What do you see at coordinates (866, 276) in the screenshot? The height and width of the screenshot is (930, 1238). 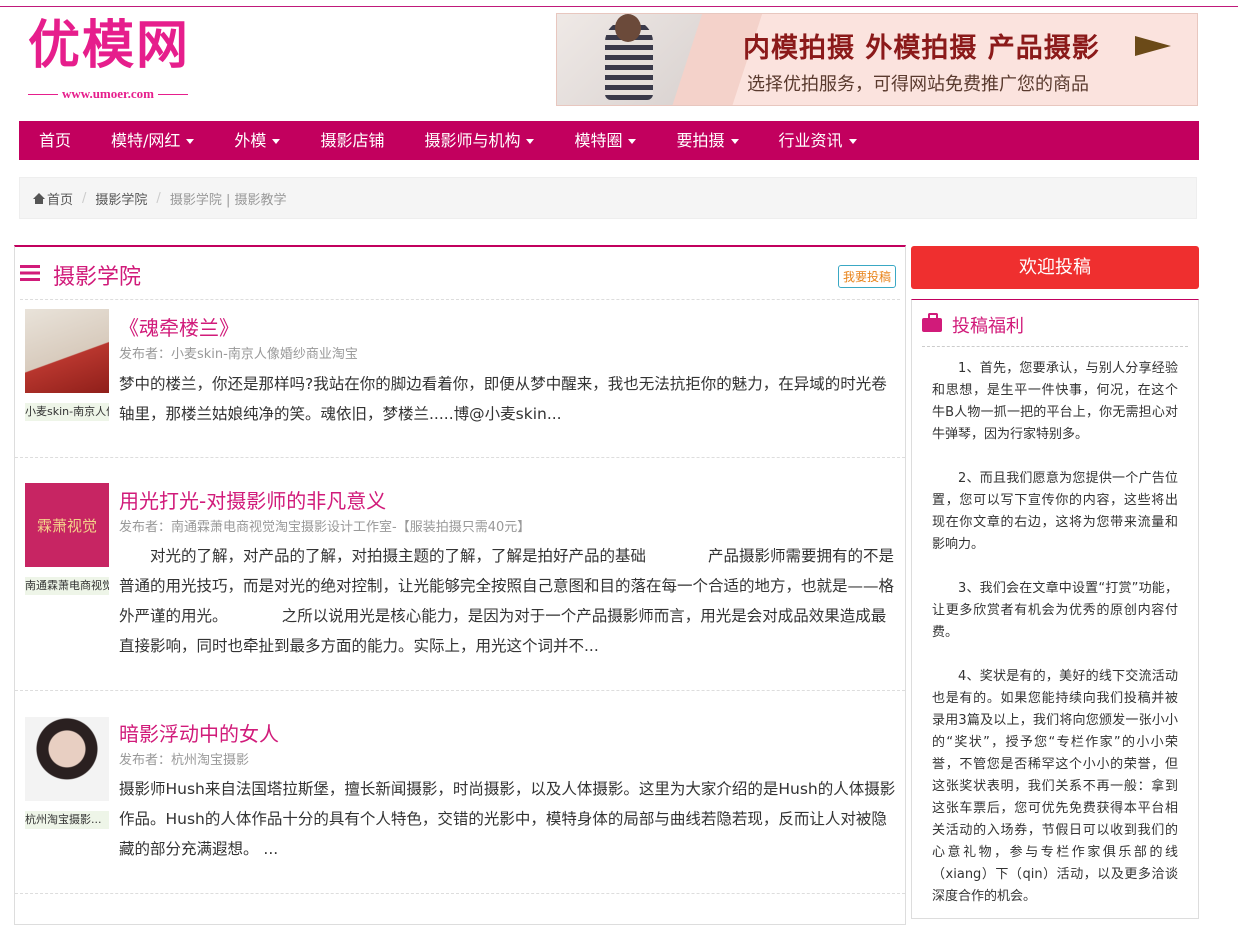 I see `submit-article-button: 我要投稿` at bounding box center [866, 276].